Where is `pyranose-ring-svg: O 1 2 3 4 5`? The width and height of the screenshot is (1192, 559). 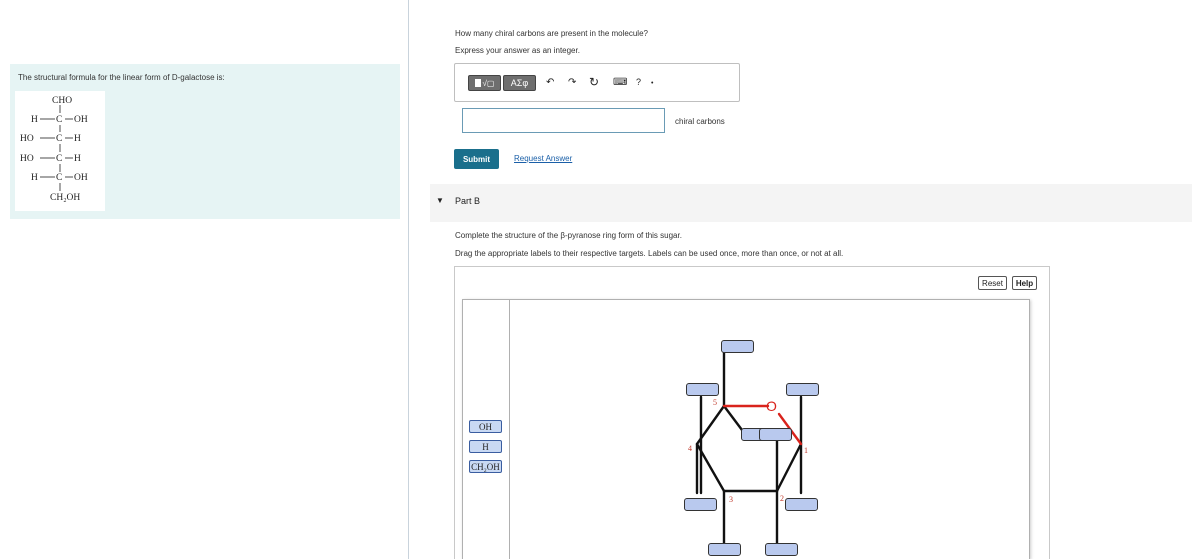
pyranose-ring-svg: O 1 2 3 4 5 is located at coordinates (748, 448).